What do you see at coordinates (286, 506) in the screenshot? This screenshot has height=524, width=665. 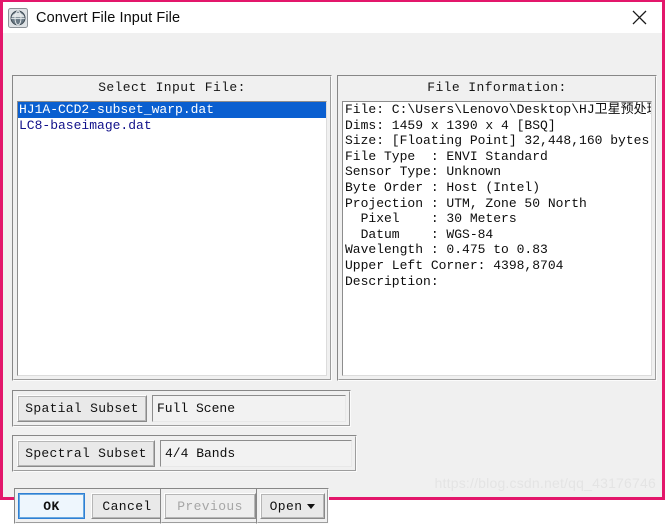 I see `open-button-label: Open` at bounding box center [286, 506].